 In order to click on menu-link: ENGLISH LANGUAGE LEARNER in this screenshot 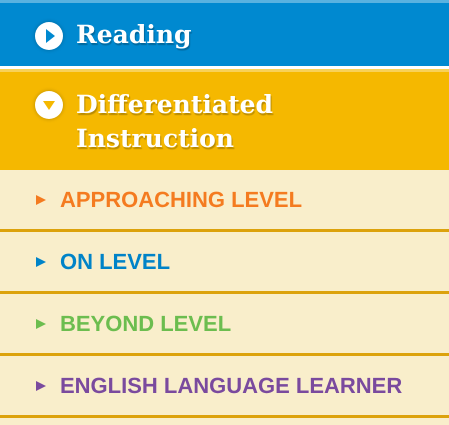, I will do `click(224, 387)`.